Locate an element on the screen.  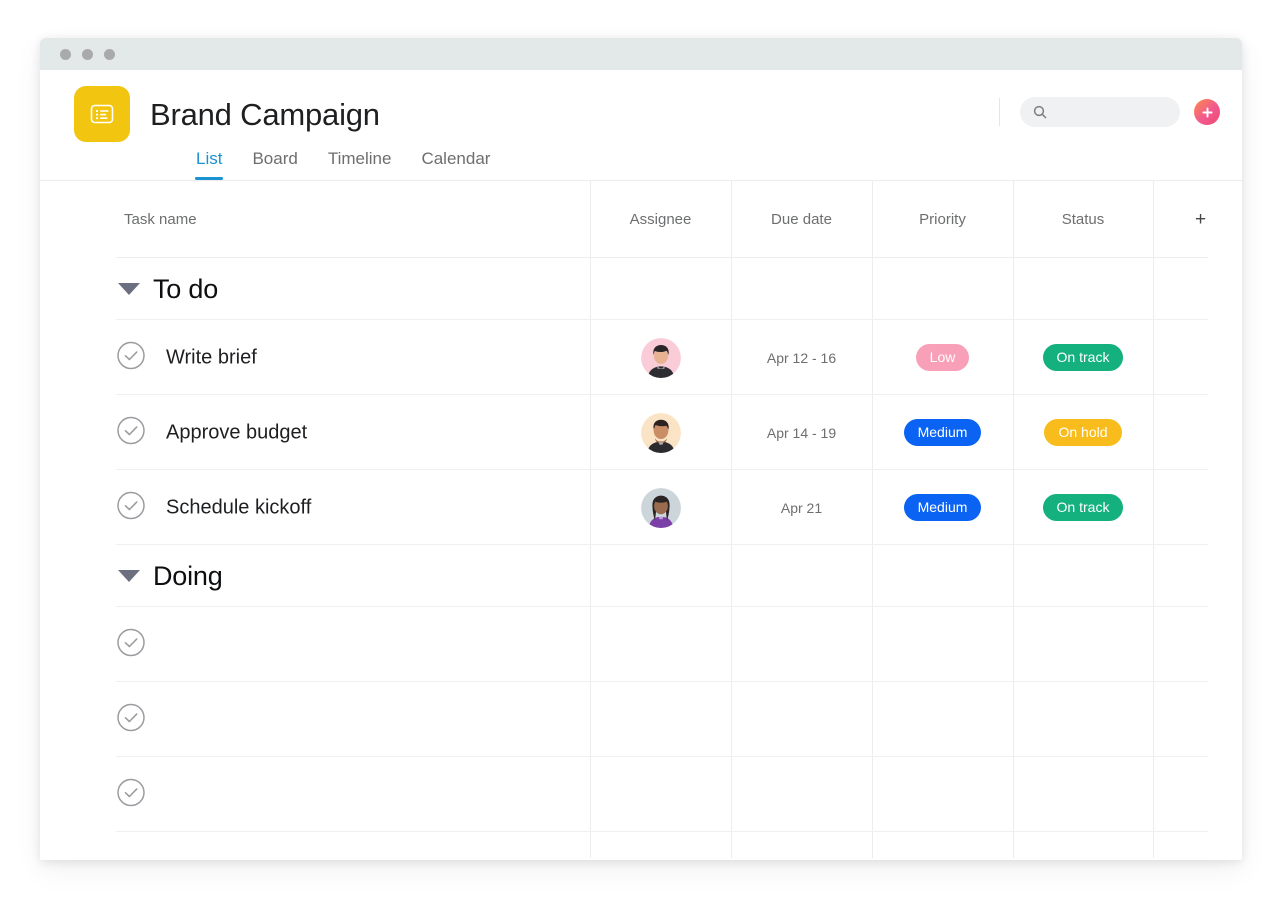
table-row: Schedule kickoff Apr 21 Medium On track is located at coordinates (641, 507).